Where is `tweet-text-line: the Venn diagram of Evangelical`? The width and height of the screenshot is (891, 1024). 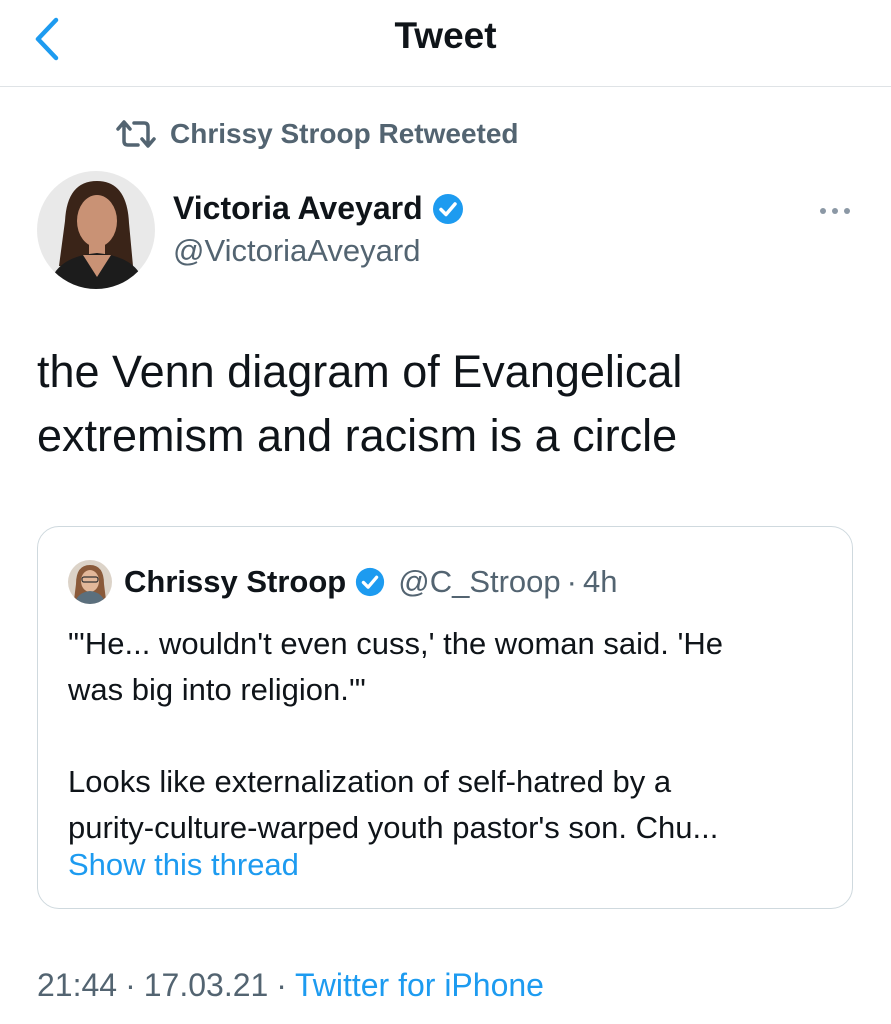 tweet-text-line: the Venn diagram of Evangelical is located at coordinates (360, 371).